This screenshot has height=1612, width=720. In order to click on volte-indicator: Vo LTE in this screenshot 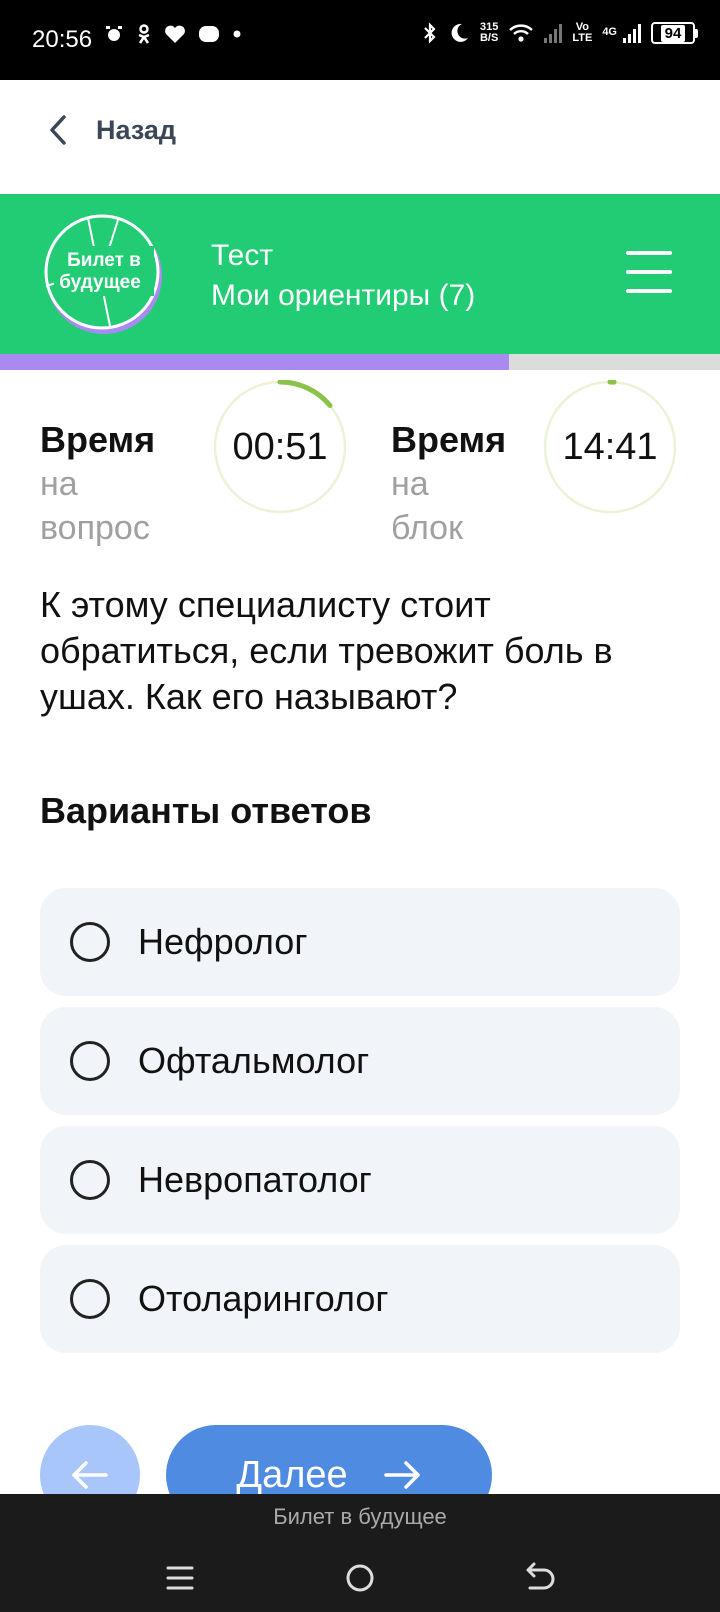, I will do `click(582, 33)`.